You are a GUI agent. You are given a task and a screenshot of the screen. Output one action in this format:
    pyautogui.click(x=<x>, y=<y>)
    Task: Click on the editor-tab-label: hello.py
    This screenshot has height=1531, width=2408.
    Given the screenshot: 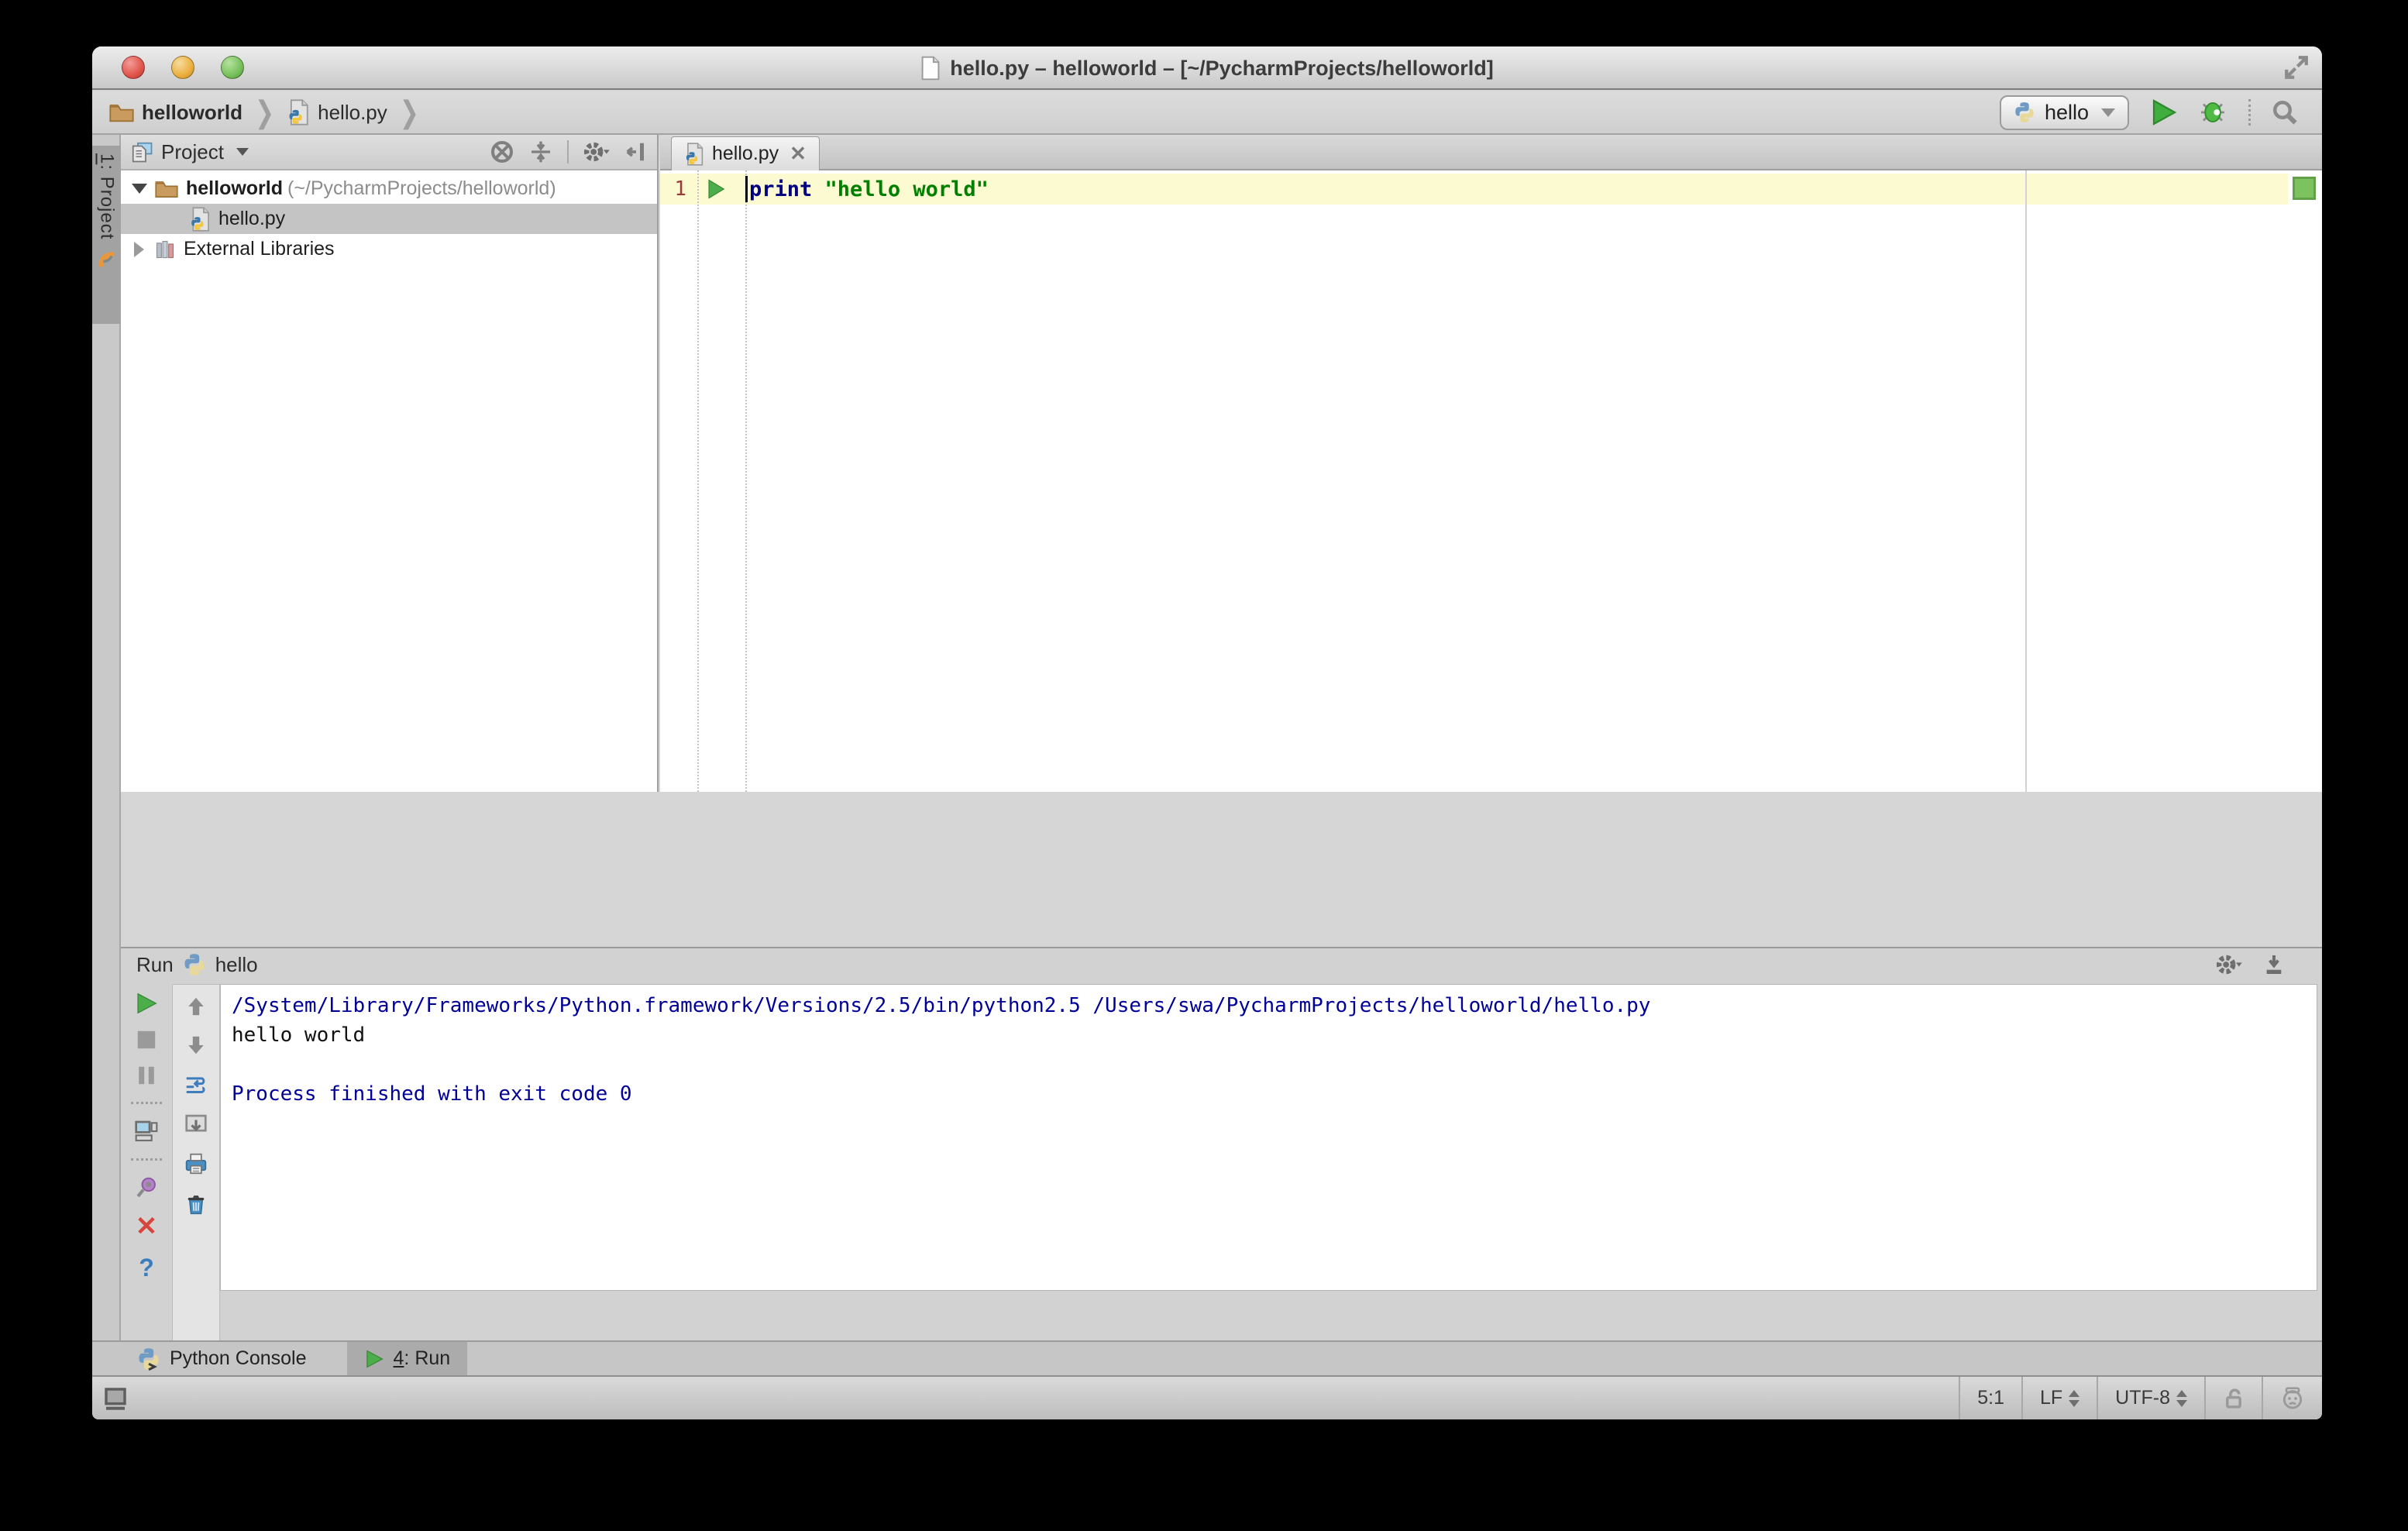 What is the action you would take?
    pyautogui.click(x=745, y=153)
    